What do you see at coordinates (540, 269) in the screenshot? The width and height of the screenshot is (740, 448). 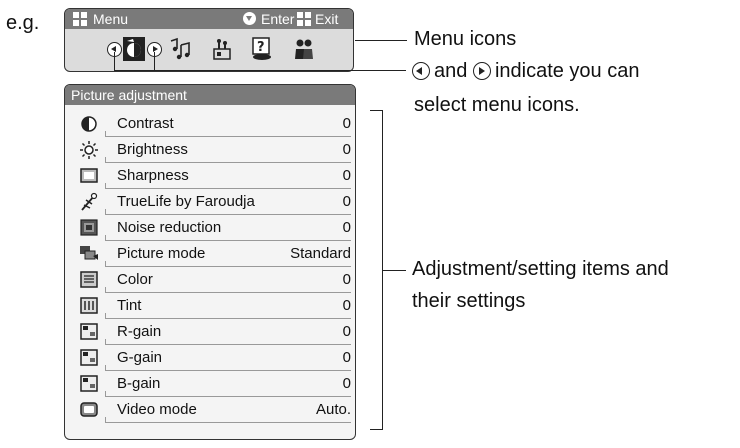 I see `items-note-line1: Adjustment/setting items and` at bounding box center [540, 269].